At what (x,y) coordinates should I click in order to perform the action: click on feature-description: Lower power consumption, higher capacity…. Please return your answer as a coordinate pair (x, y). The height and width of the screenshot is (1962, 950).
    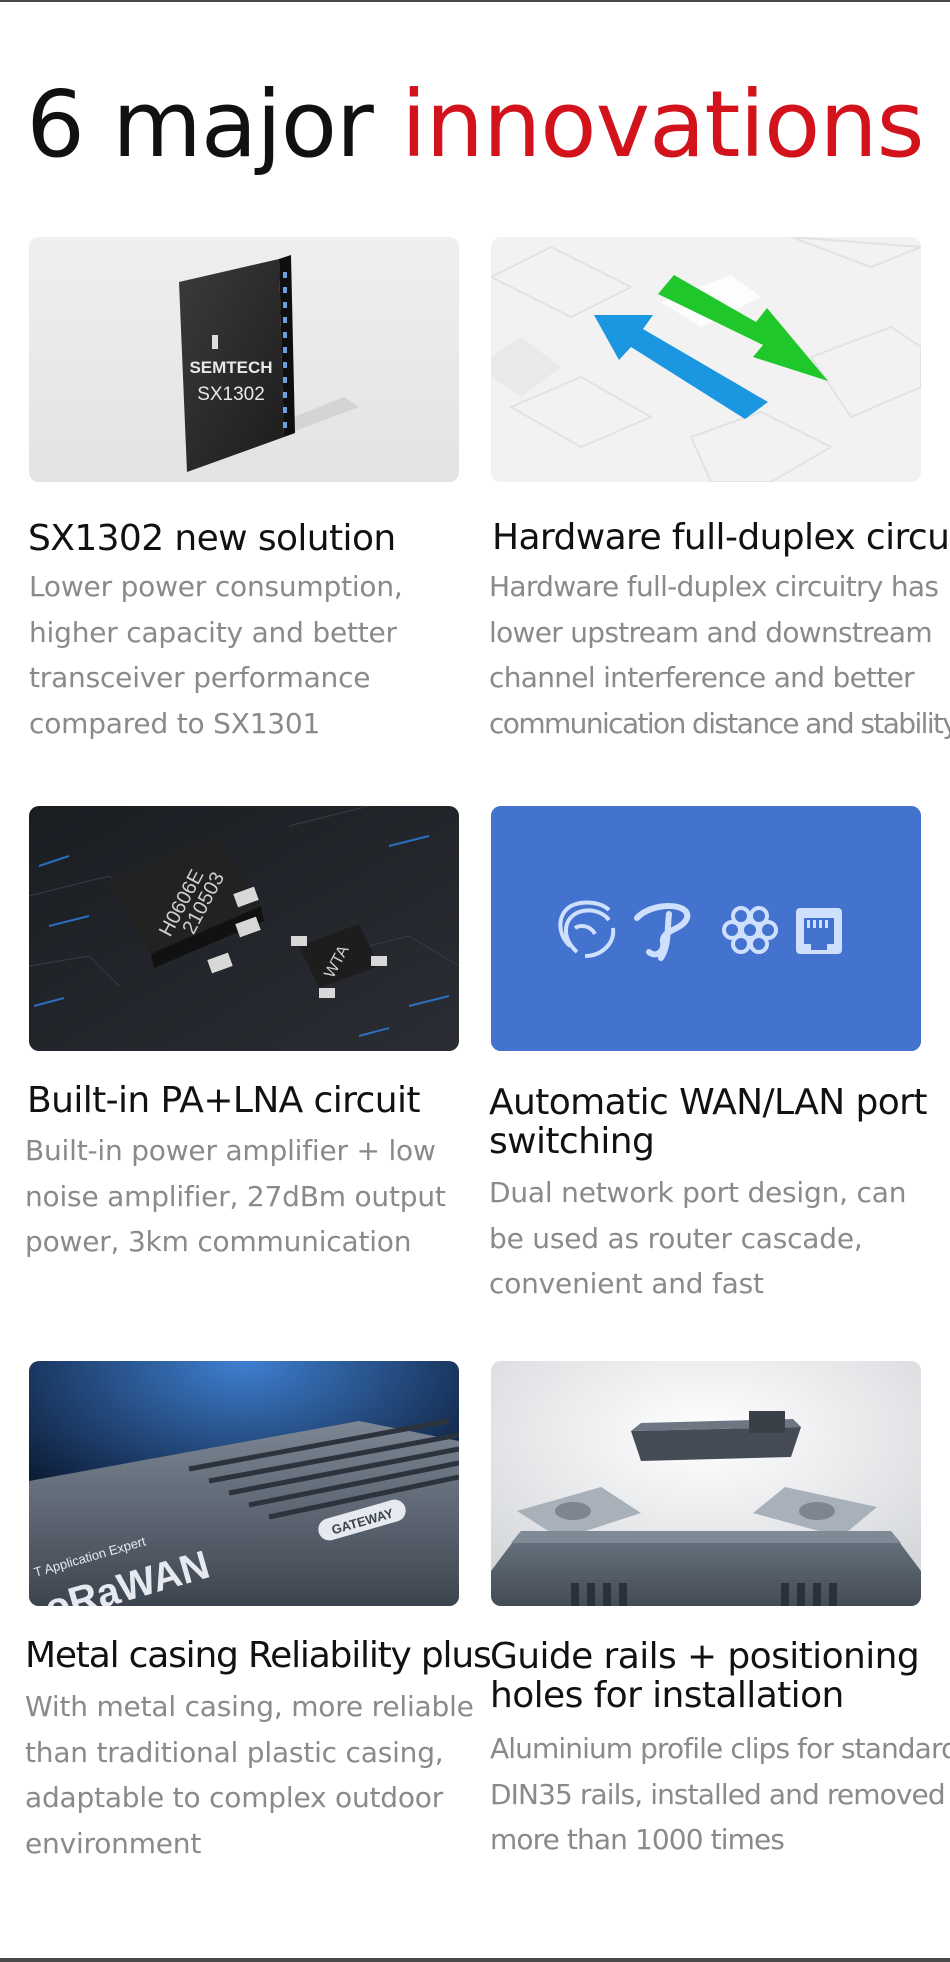
    Looking at the image, I should click on (216, 655).